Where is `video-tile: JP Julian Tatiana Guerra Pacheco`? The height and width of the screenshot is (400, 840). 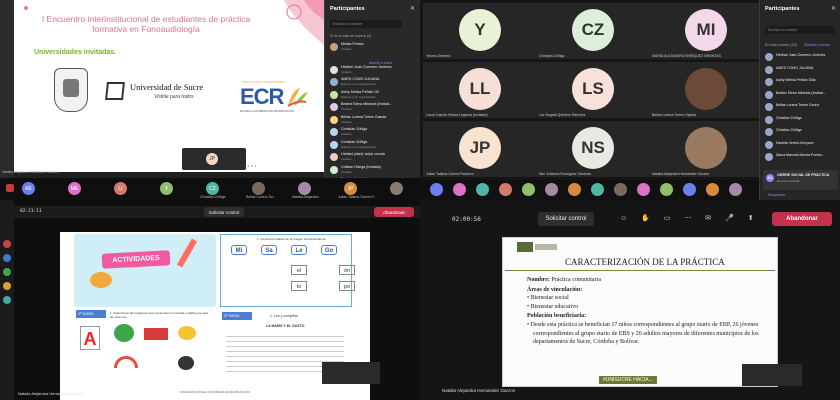 video-tile: JP Julian Tatiana Guerra Pacheco is located at coordinates (480, 149).